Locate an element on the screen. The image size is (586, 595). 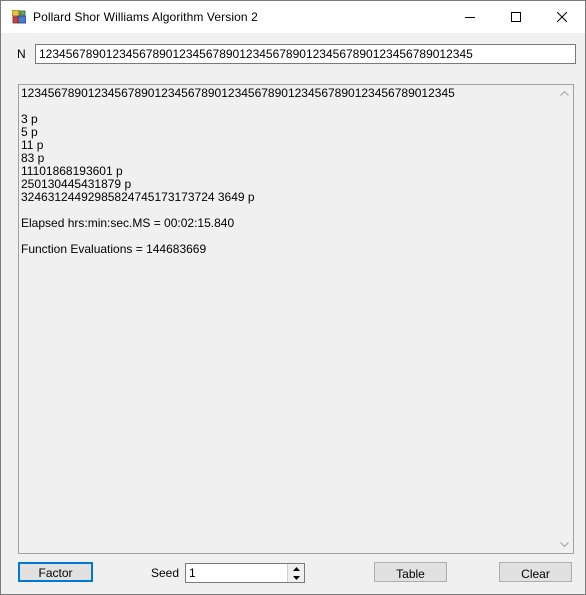
output-line: 11 p is located at coordinates (32, 145).